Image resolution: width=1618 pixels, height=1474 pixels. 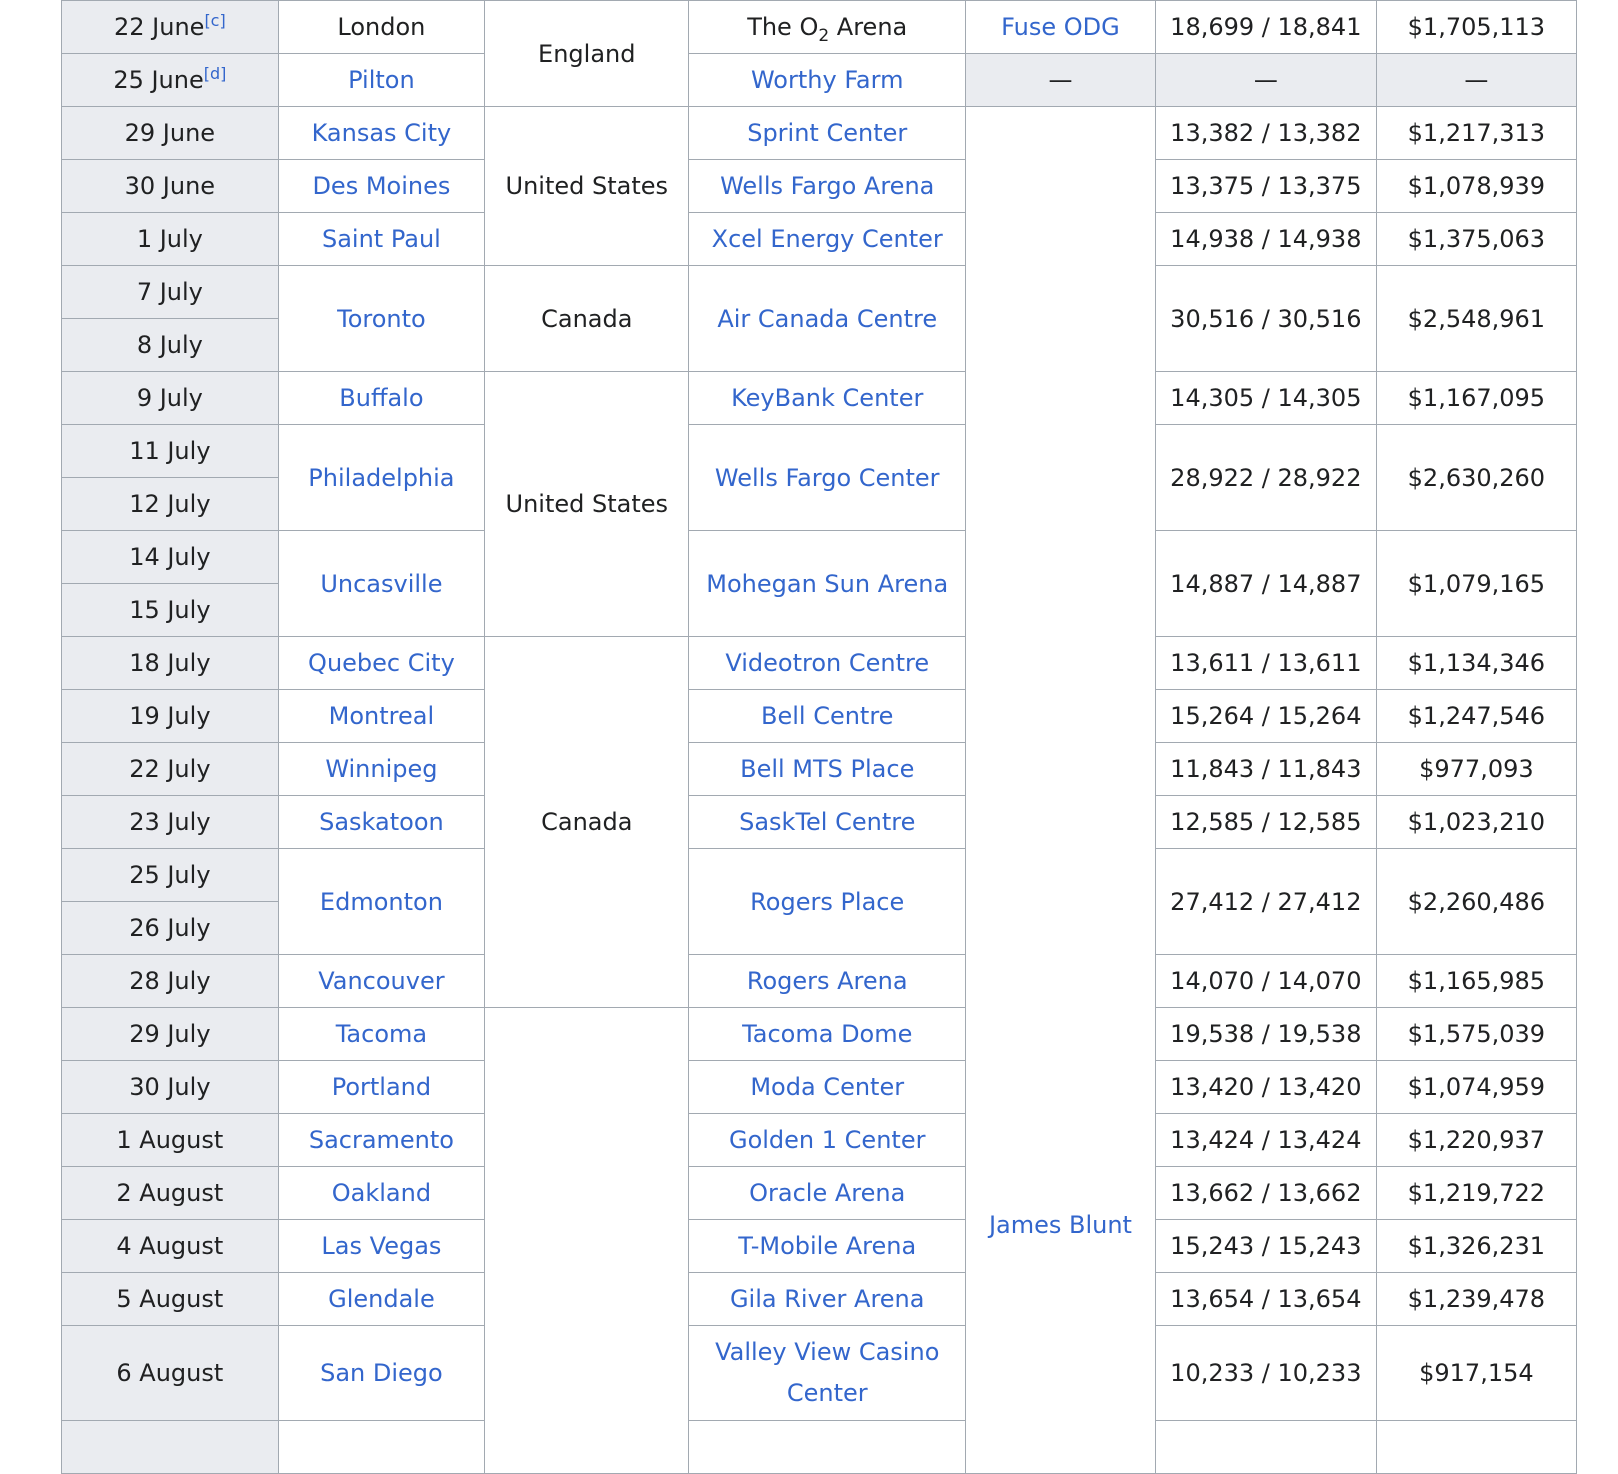 I want to click on venue-link: Rogers Place, so click(x=827, y=902).